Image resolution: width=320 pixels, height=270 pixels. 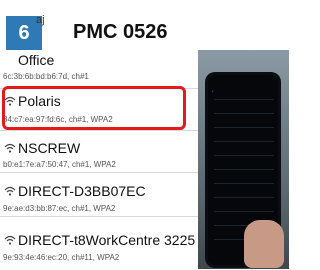 What do you see at coordinates (40, 20) in the screenshot?
I see `ssid-fragment: aj` at bounding box center [40, 20].